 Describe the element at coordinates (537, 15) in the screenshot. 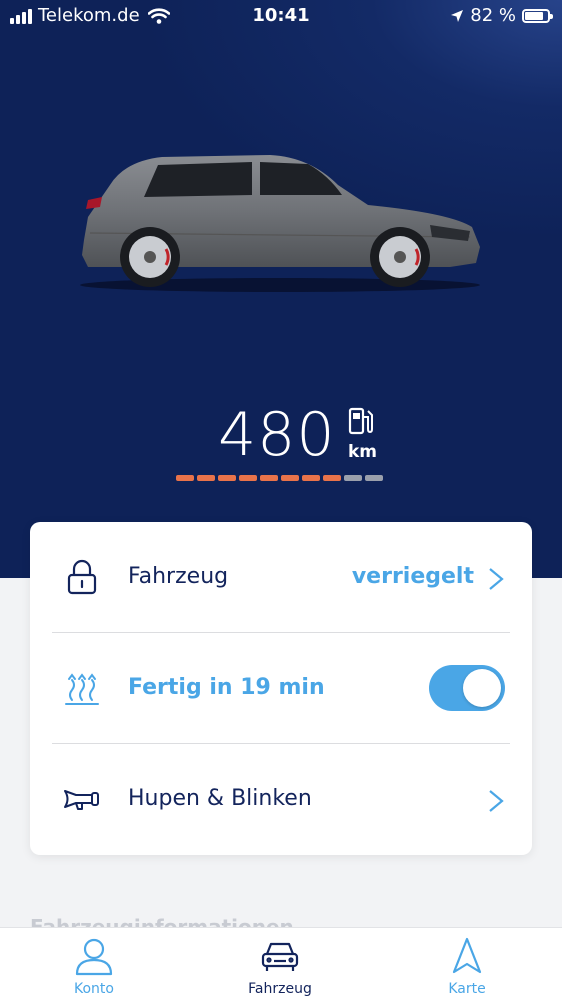

I see `battery-icon` at that location.